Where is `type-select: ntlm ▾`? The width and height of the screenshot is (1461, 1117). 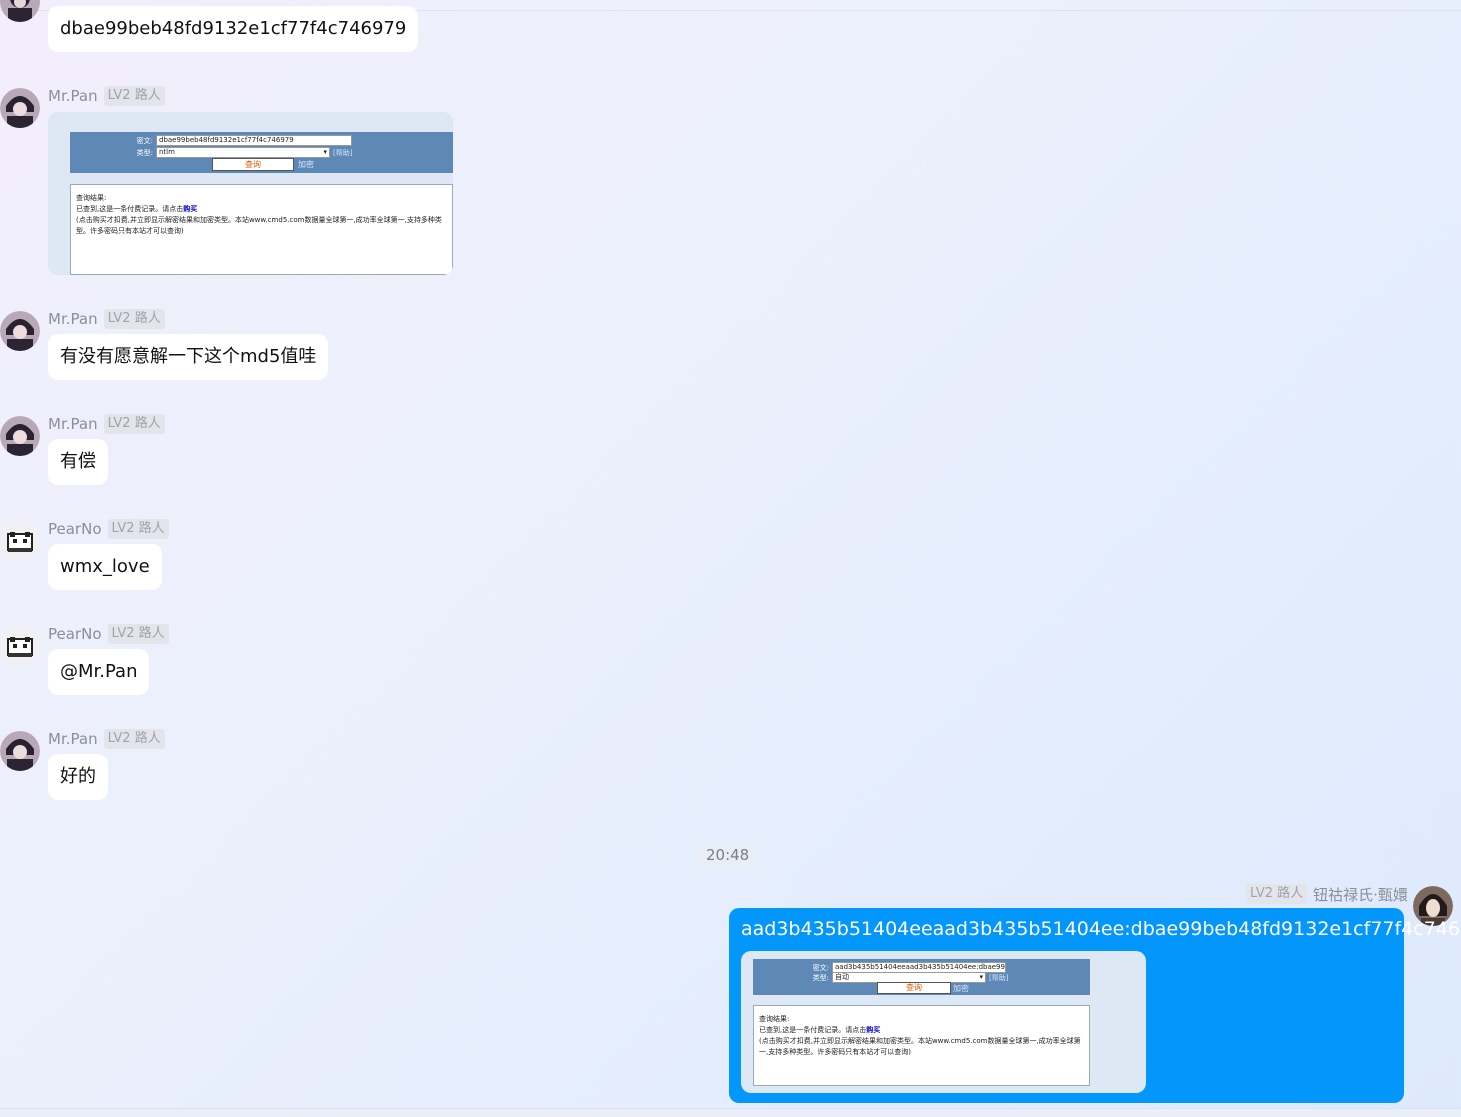
type-select: ntlm ▾ is located at coordinates (243, 152).